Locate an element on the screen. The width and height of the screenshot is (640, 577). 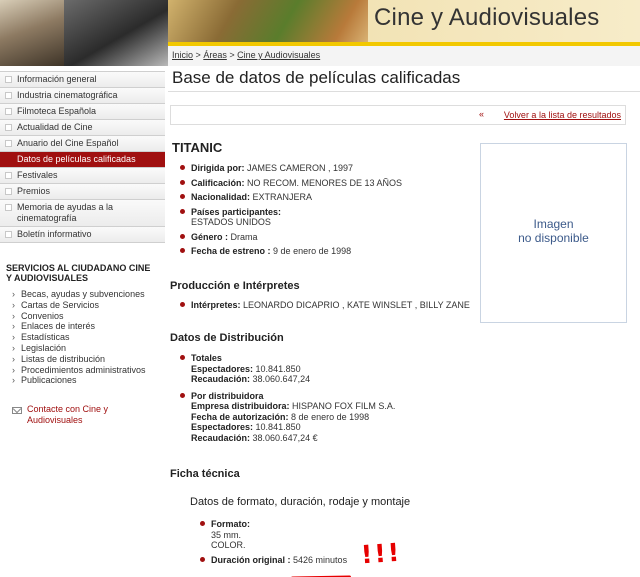
sidebar-item-label: Datos de películas calificadas is located at coordinates (76, 159).